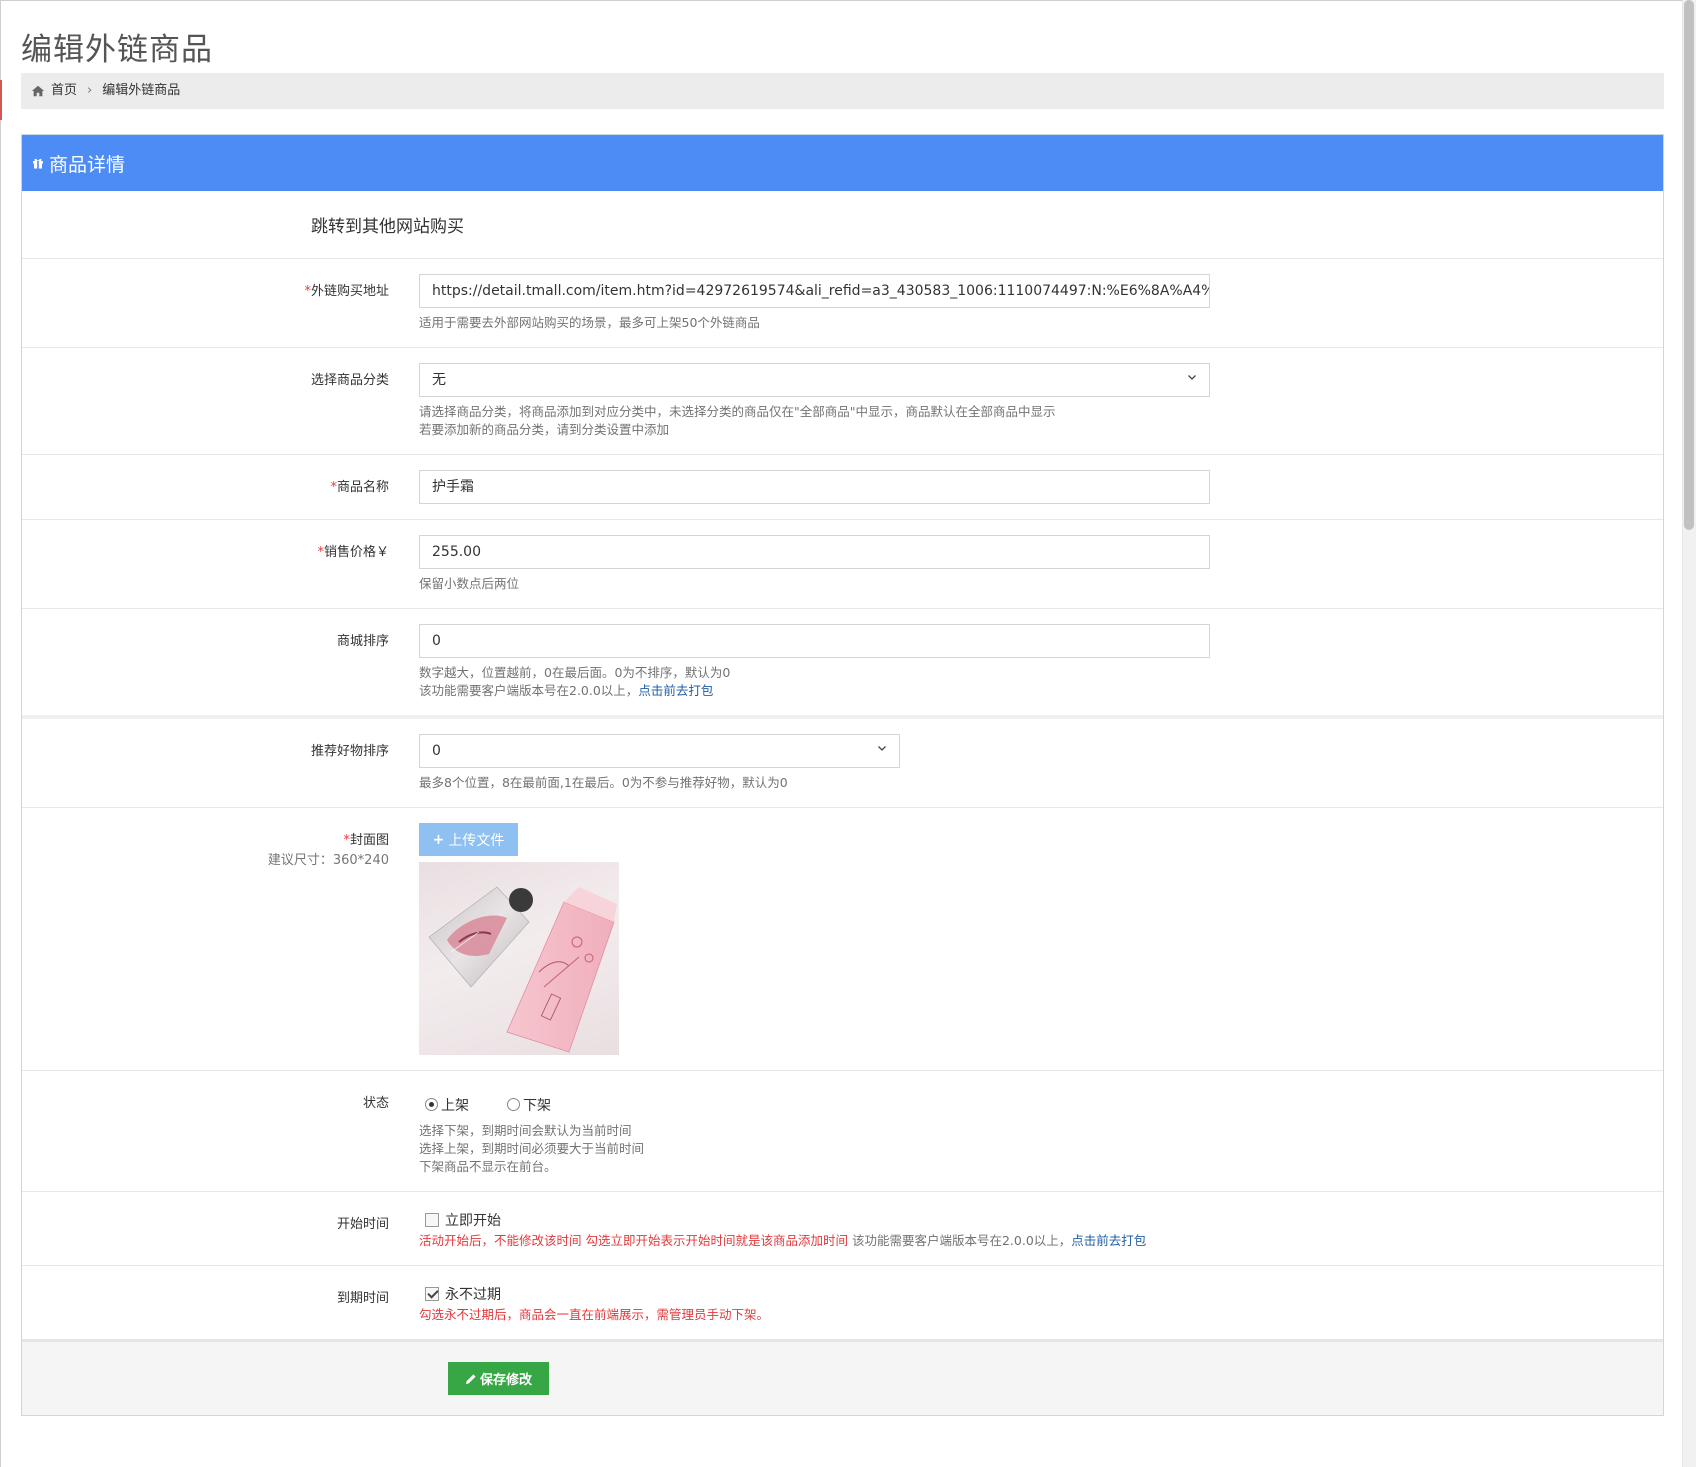  Describe the element at coordinates (64, 91) in the screenshot. I see `breadcrumb-home-link: 首页` at that location.